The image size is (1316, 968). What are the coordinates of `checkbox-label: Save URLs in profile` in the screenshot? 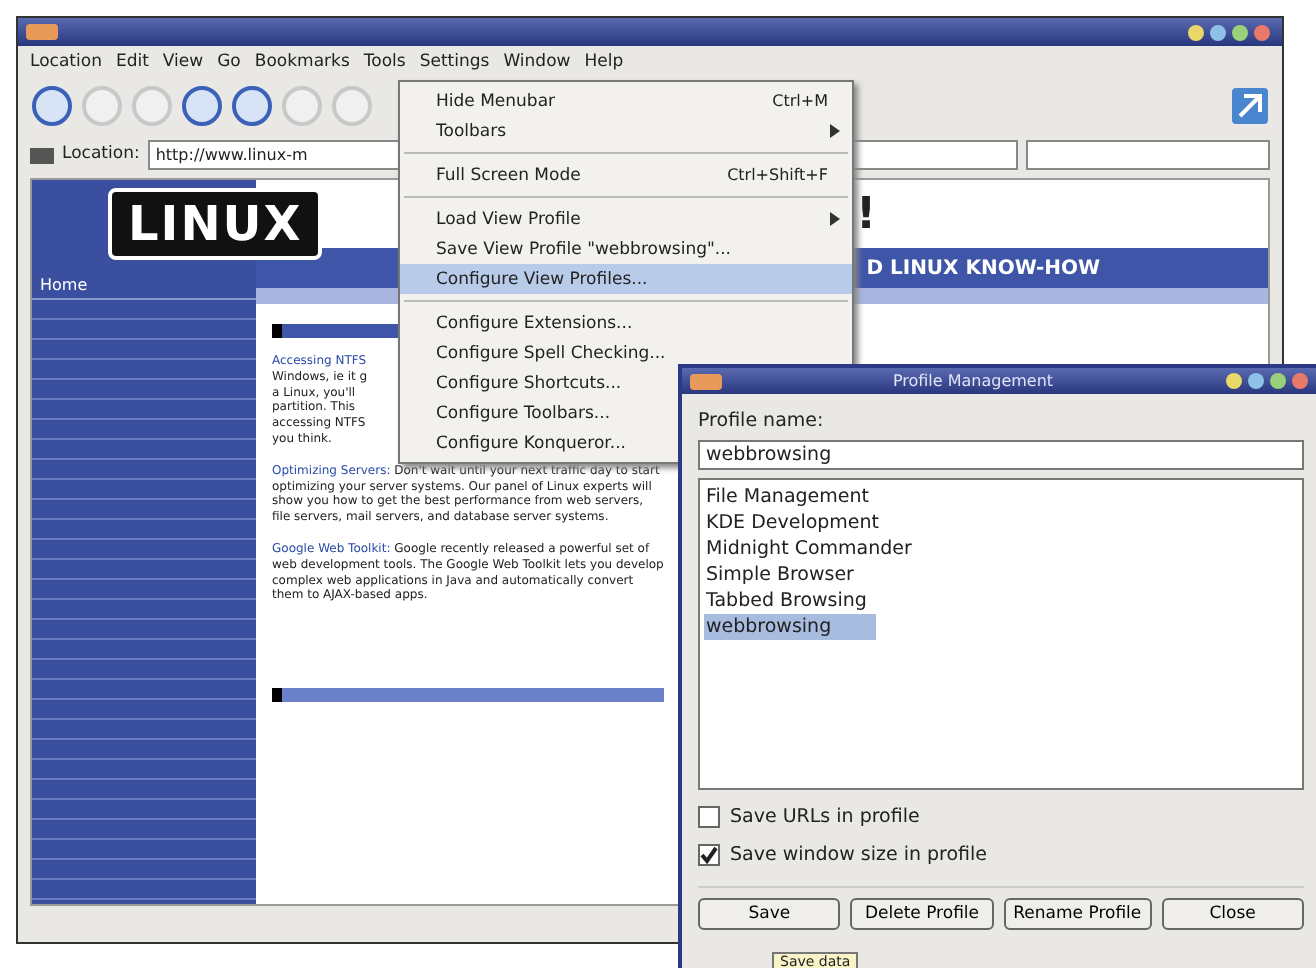 It's located at (825, 817).